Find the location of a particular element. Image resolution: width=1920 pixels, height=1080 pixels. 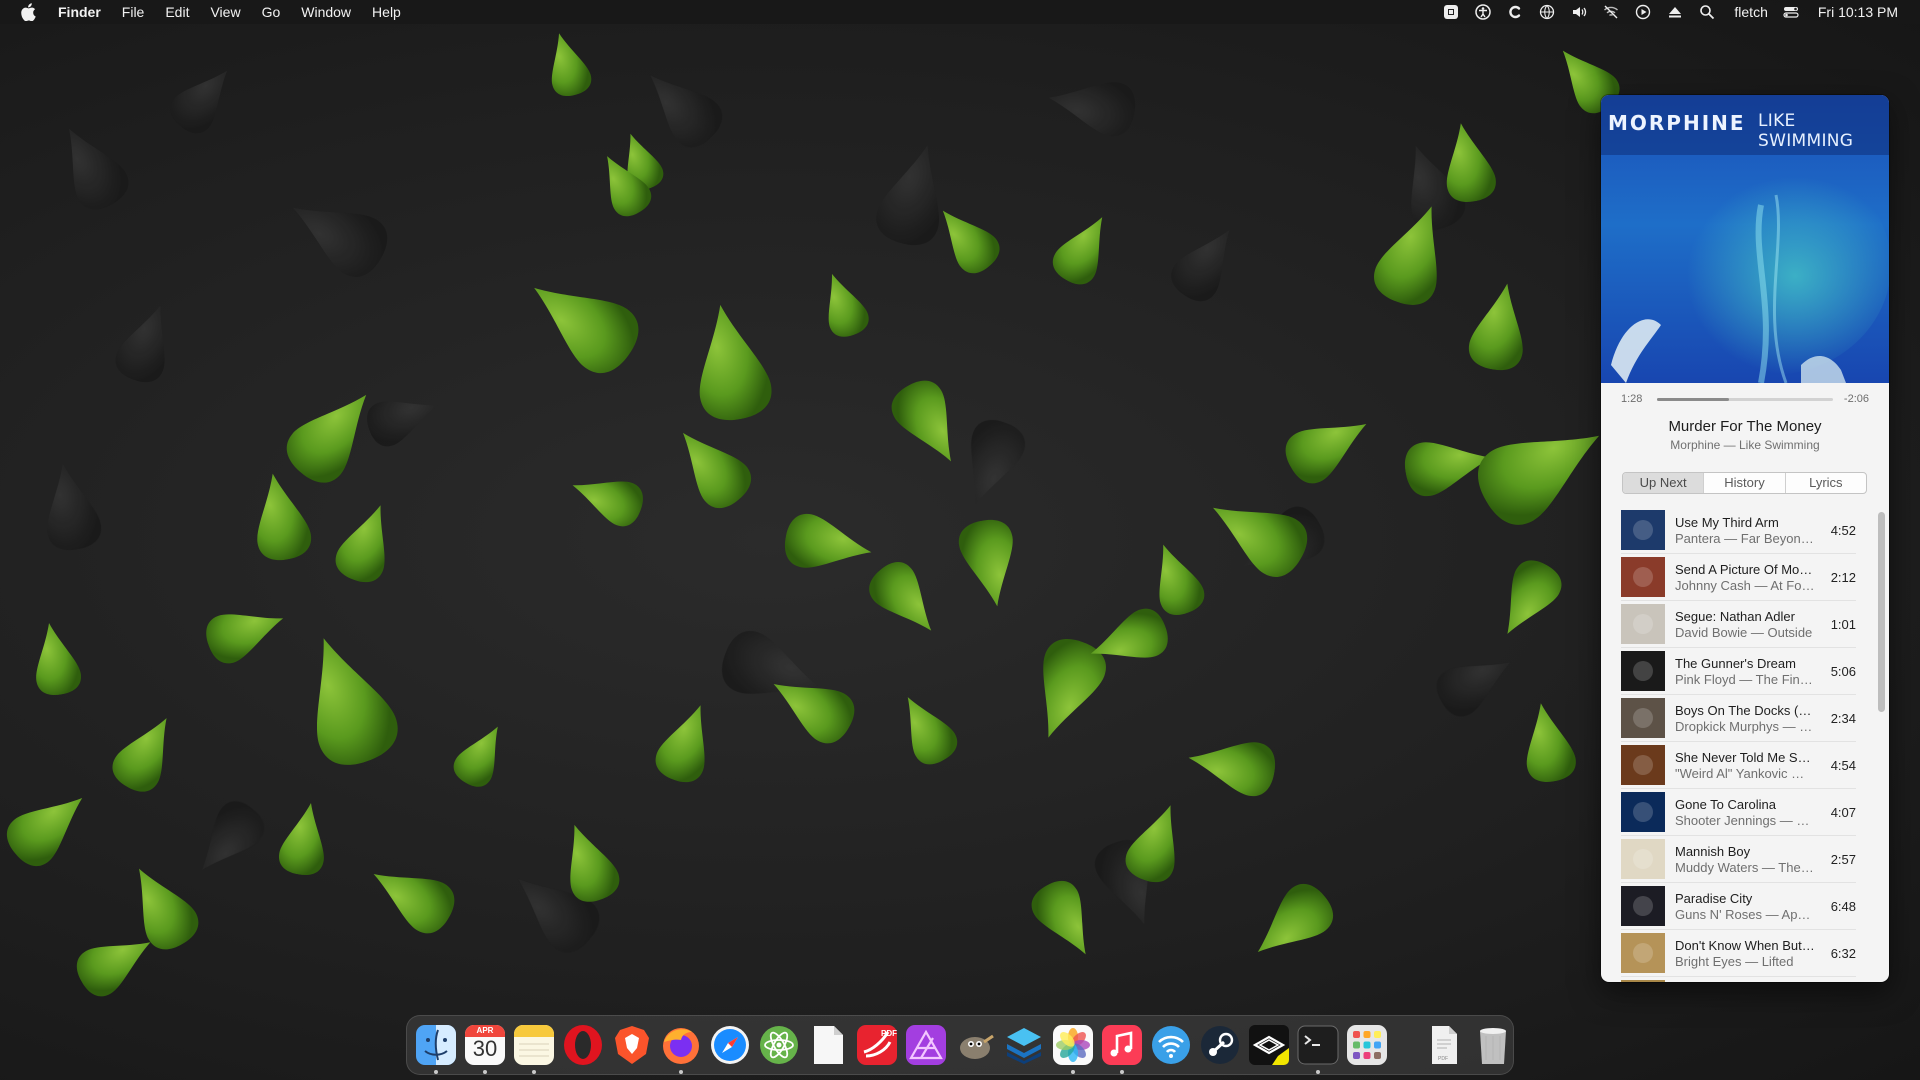

photos-icon is located at coordinates (1073, 1045).